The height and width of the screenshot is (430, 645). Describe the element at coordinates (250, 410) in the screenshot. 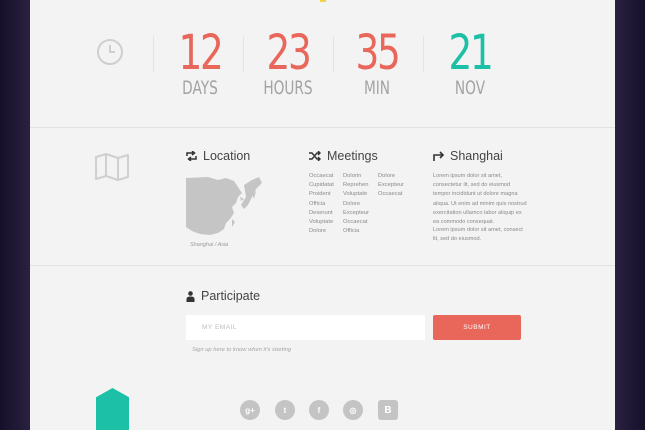

I see `google-plus-icon: g+` at that location.